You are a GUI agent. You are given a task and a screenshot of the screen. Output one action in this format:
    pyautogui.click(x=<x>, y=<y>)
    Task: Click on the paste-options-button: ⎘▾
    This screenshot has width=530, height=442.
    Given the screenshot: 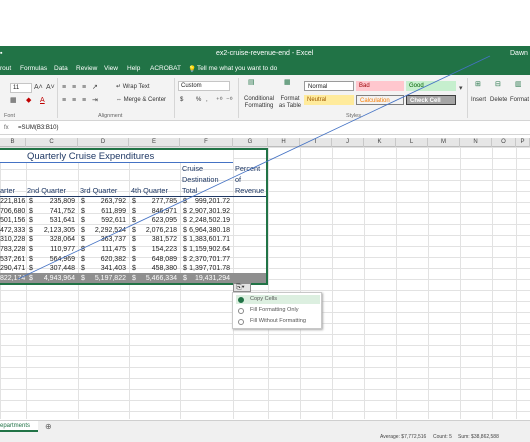 What is the action you would take?
    pyautogui.click(x=242, y=287)
    